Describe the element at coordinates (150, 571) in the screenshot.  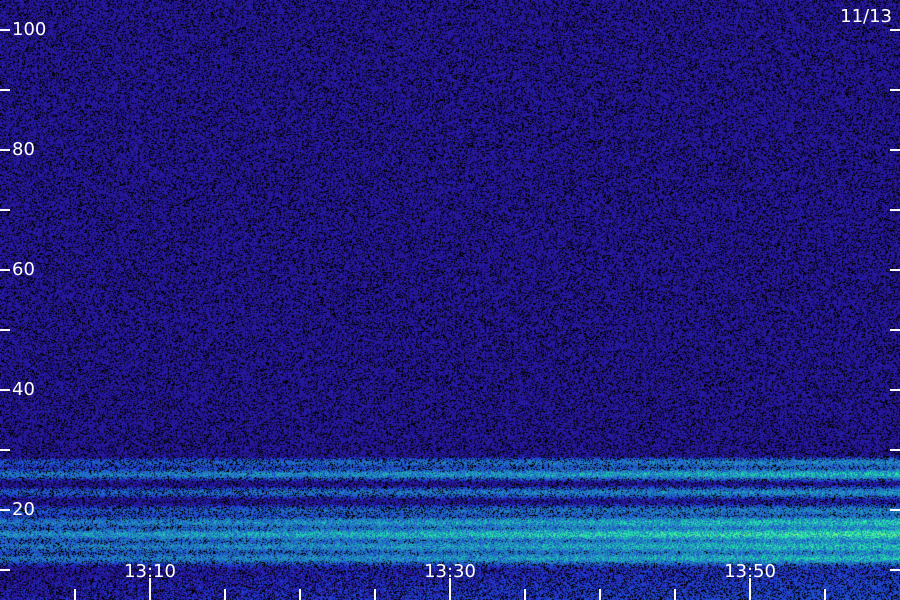
I see `x-tick-label: 13:10` at that location.